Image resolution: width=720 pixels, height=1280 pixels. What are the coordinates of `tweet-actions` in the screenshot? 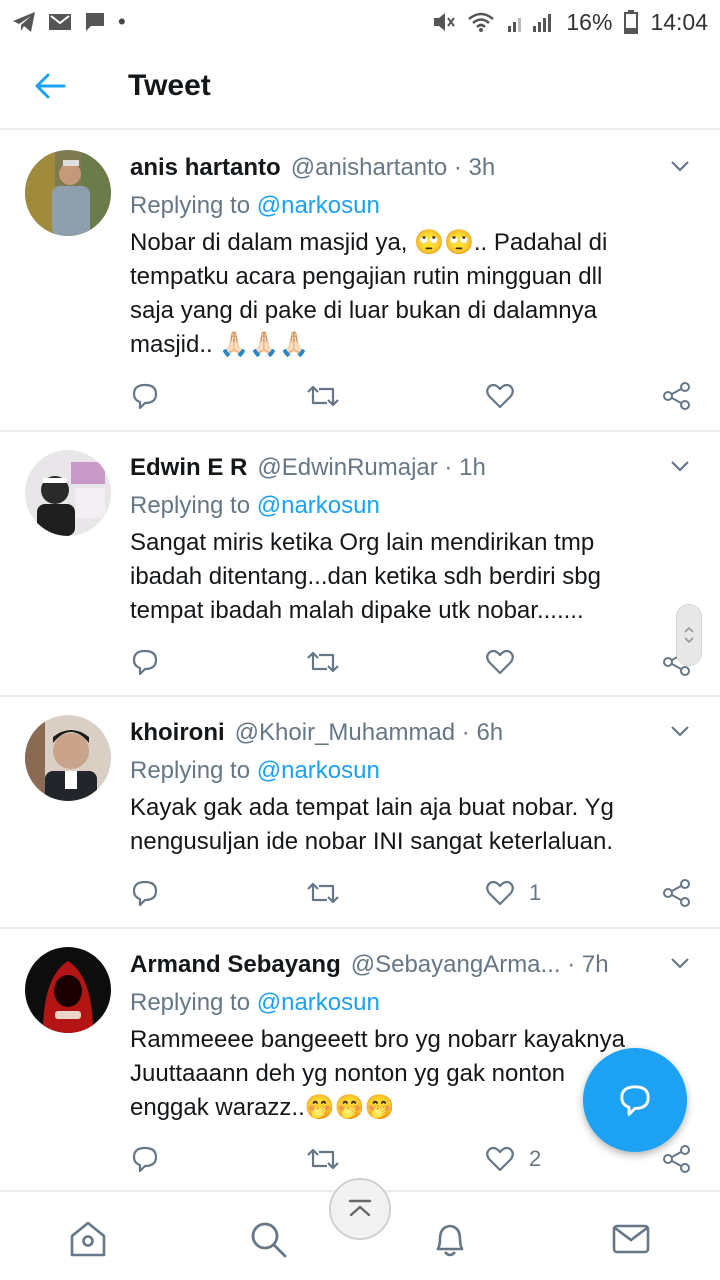 It's located at (415, 396).